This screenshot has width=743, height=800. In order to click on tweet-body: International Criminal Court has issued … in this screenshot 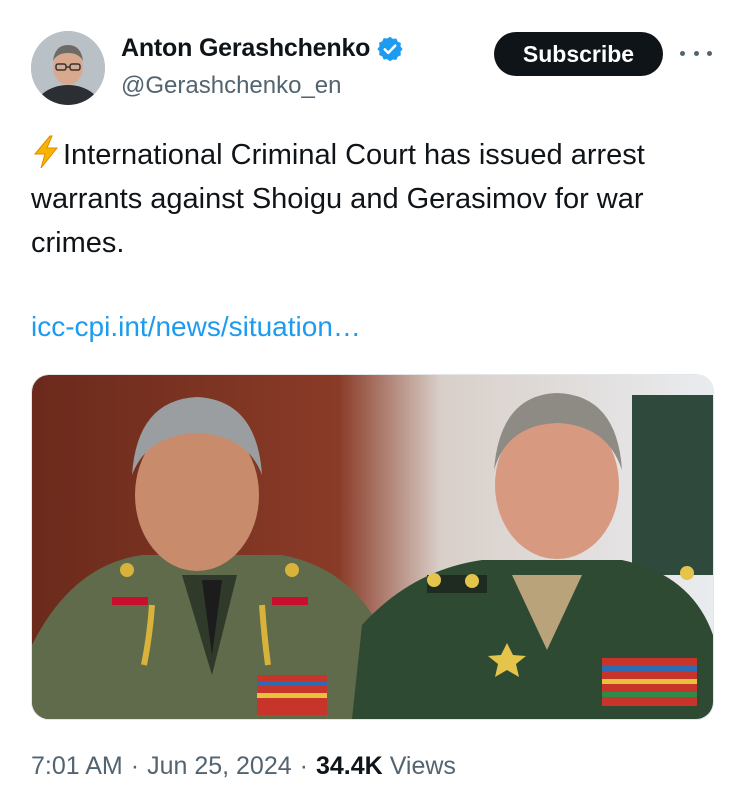, I will do `click(338, 199)`.